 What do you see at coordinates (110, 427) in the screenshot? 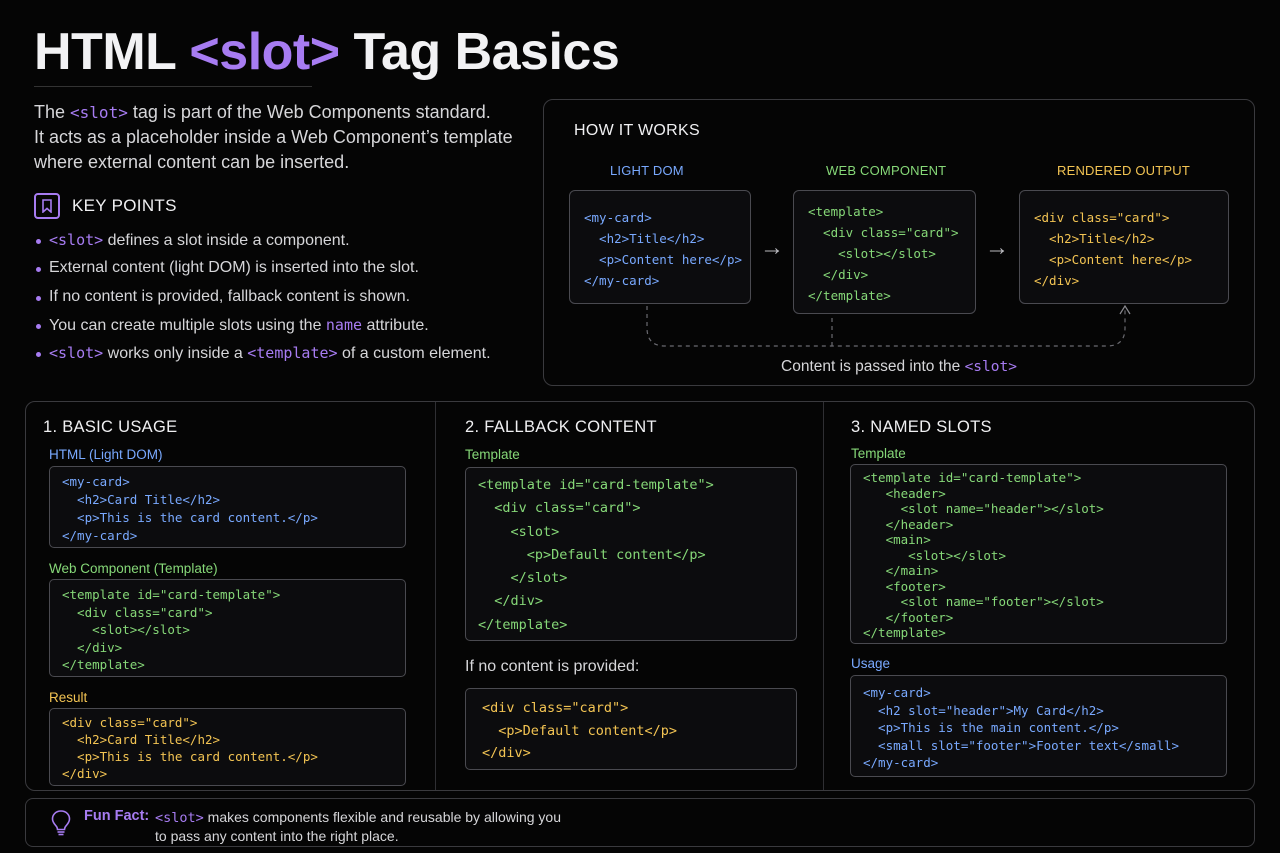
I see `basic-usage-title: 1. BASIC USAGE` at bounding box center [110, 427].